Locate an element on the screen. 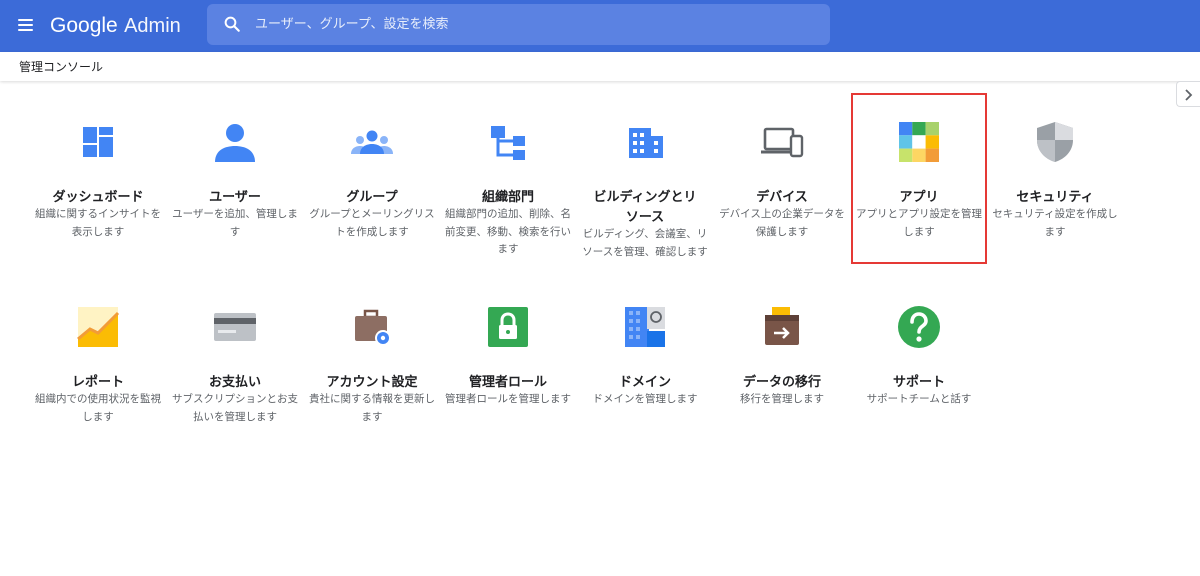  tile-admin-roles: 管理者ロール 管理者ロールを管理します is located at coordinates (508, 370).